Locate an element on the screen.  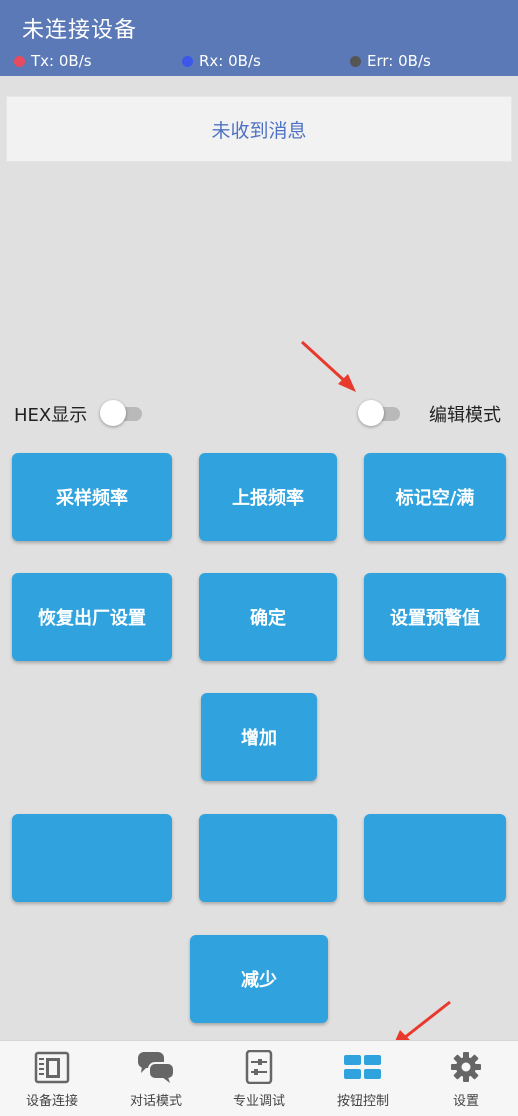
annotation-arrow-icon is located at coordinates (328, 366).